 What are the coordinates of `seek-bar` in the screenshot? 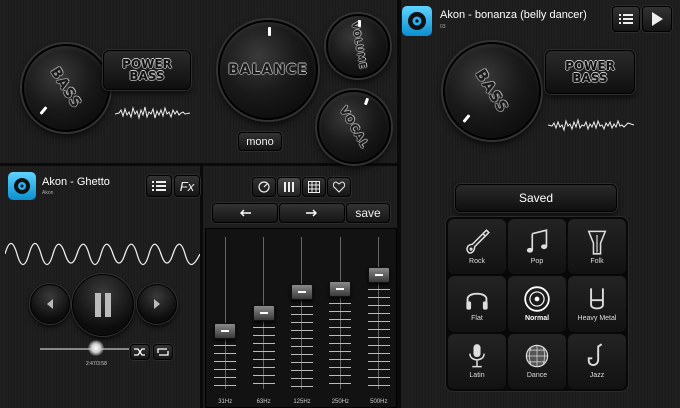 It's located at (85, 349).